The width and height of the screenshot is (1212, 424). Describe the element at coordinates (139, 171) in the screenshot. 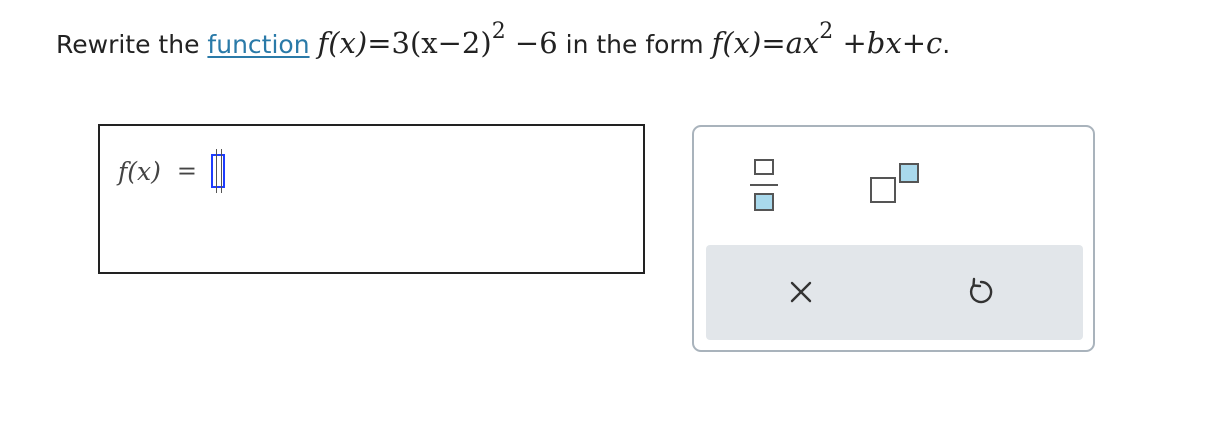

I see `answer-lhs: f(x)` at that location.